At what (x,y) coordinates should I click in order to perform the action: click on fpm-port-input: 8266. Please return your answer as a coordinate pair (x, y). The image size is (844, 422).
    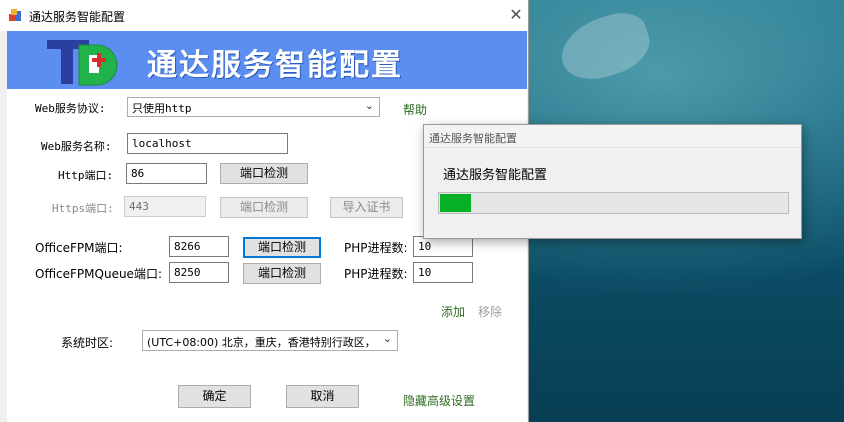
    Looking at the image, I should click on (199, 246).